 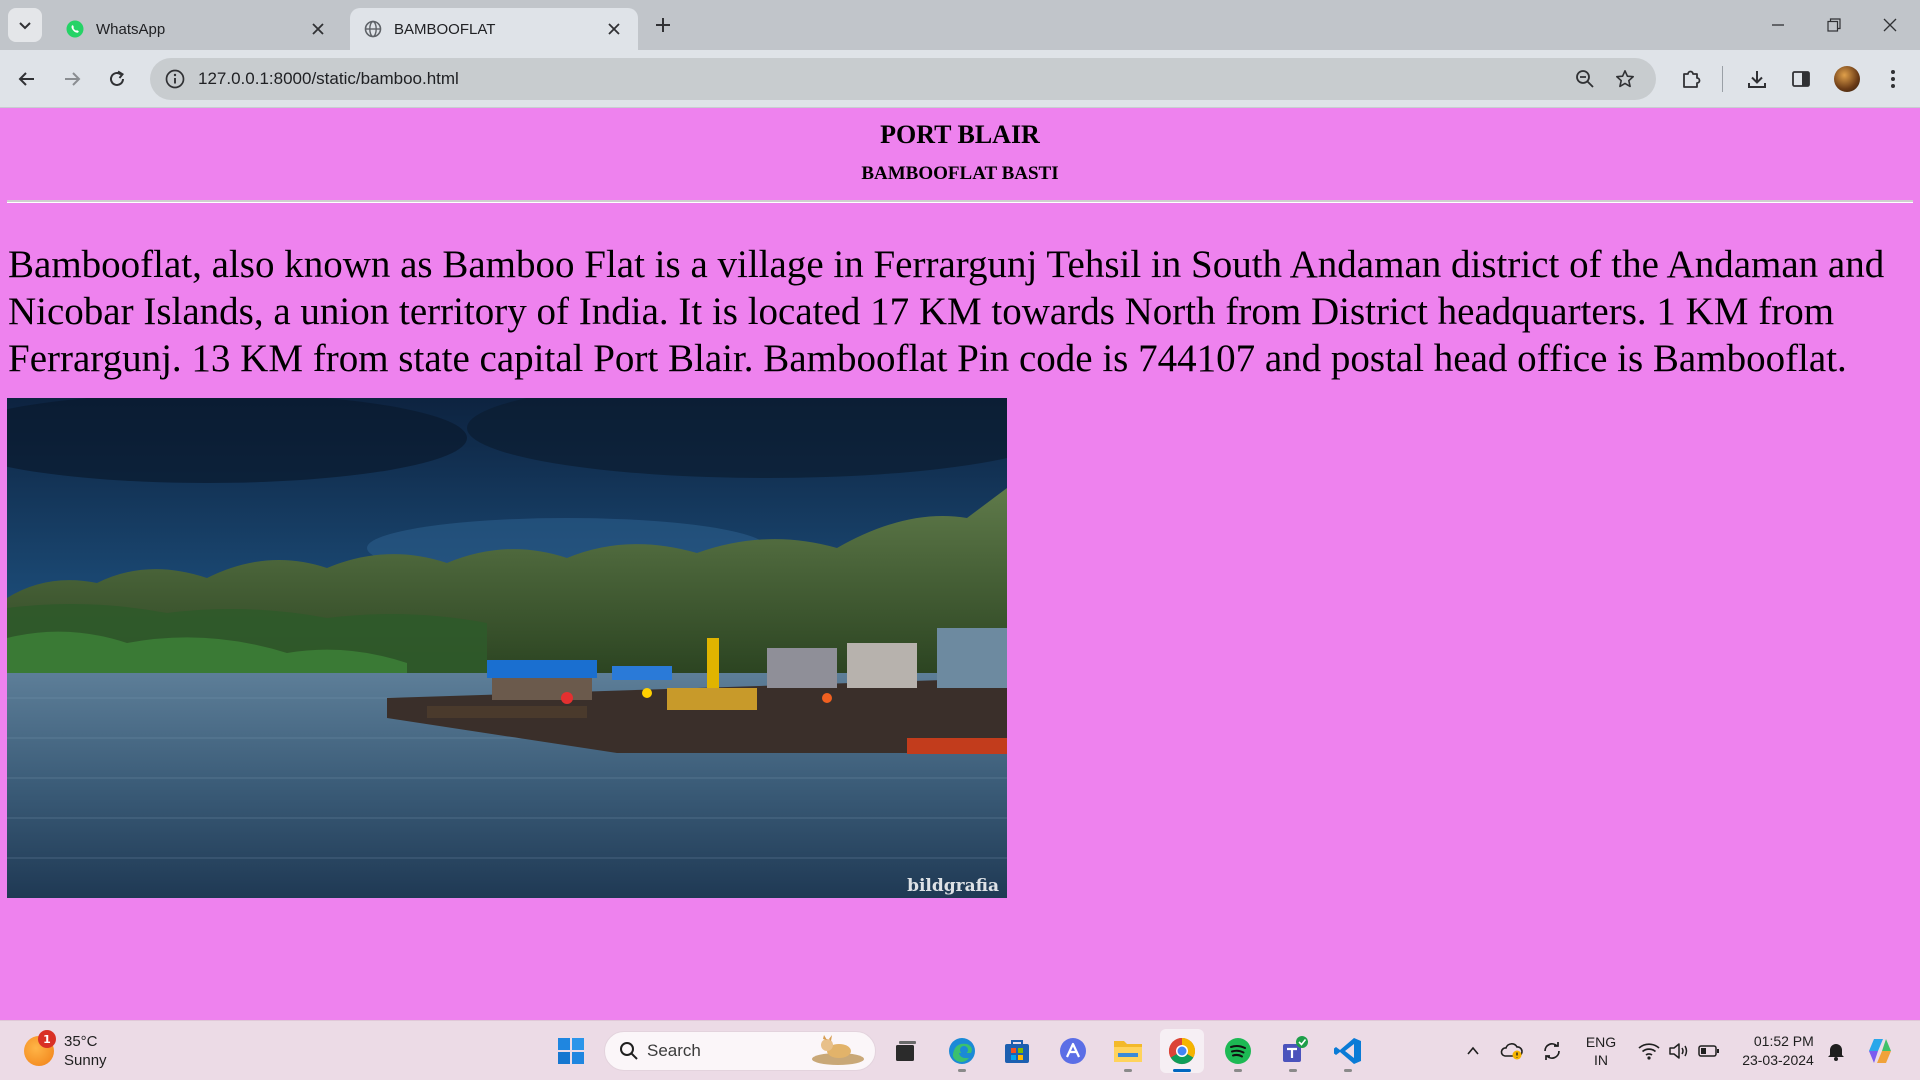 What do you see at coordinates (953, 886) in the screenshot?
I see `image-watermark: bildgrafia` at bounding box center [953, 886].